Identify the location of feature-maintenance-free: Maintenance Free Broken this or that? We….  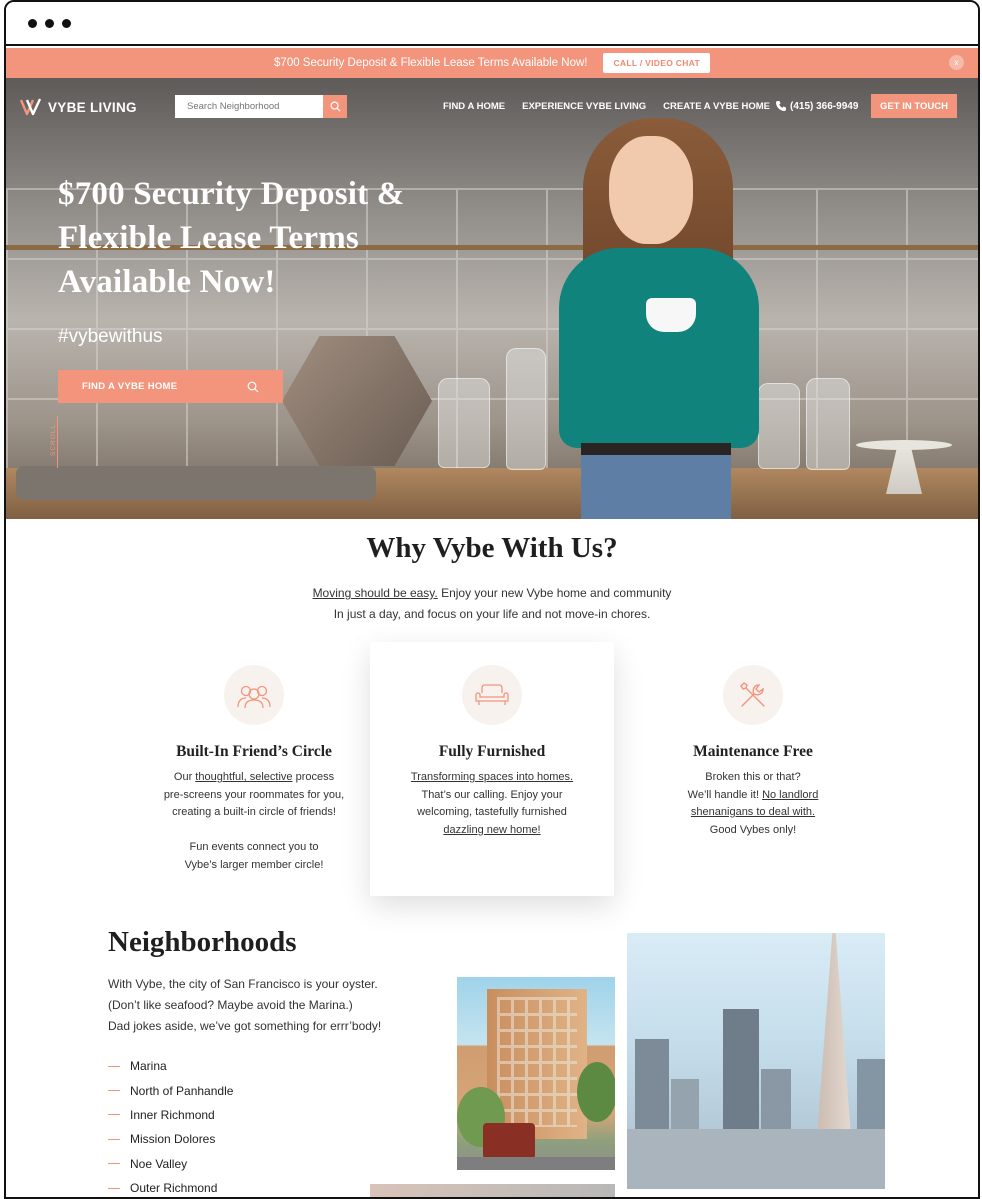
(753, 752).